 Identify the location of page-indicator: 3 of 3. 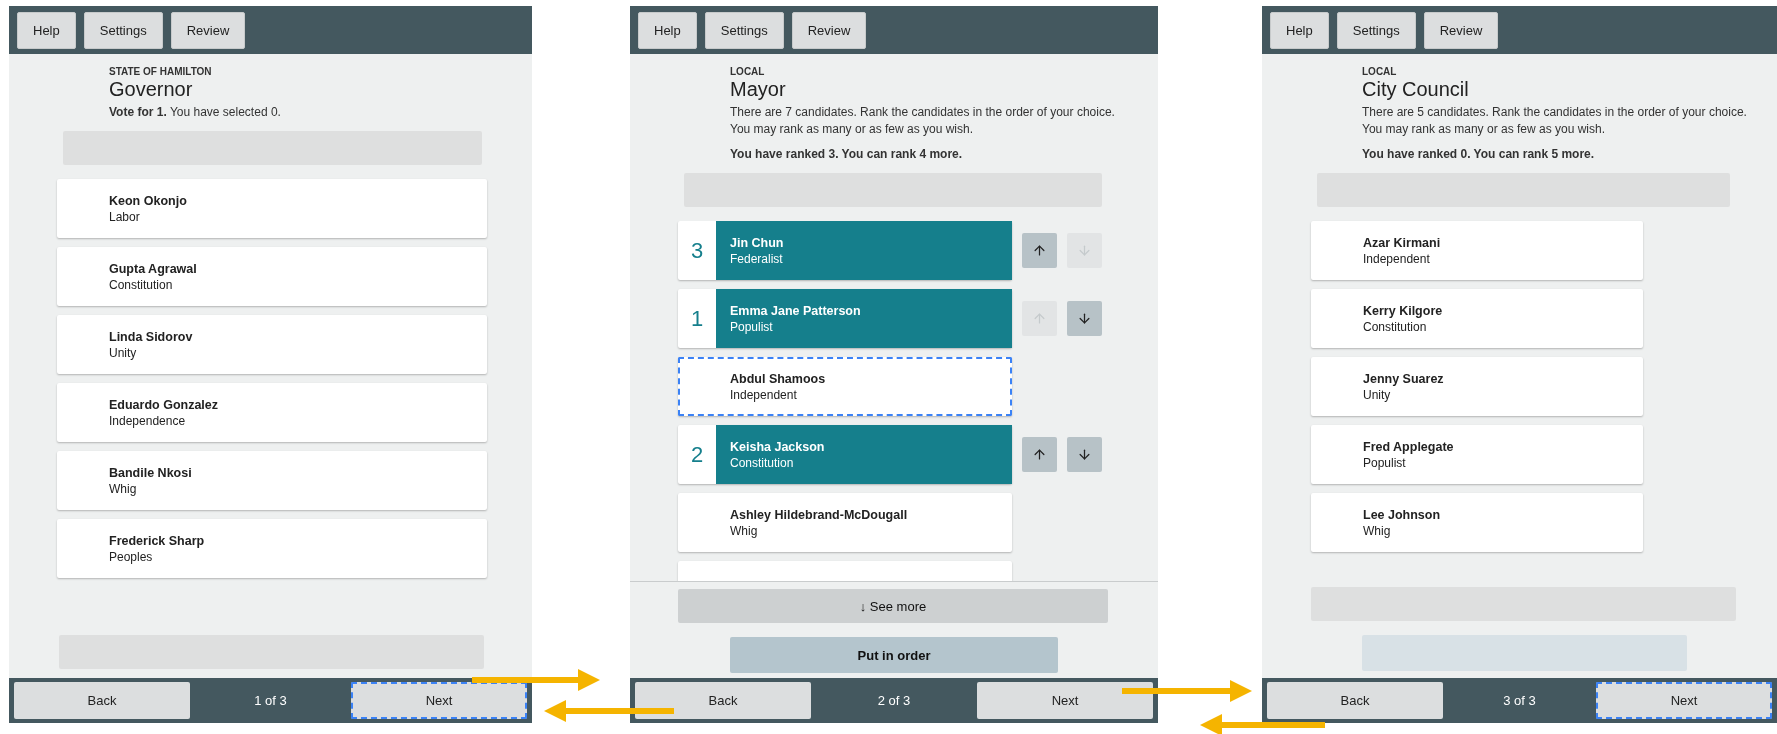
(1519, 700).